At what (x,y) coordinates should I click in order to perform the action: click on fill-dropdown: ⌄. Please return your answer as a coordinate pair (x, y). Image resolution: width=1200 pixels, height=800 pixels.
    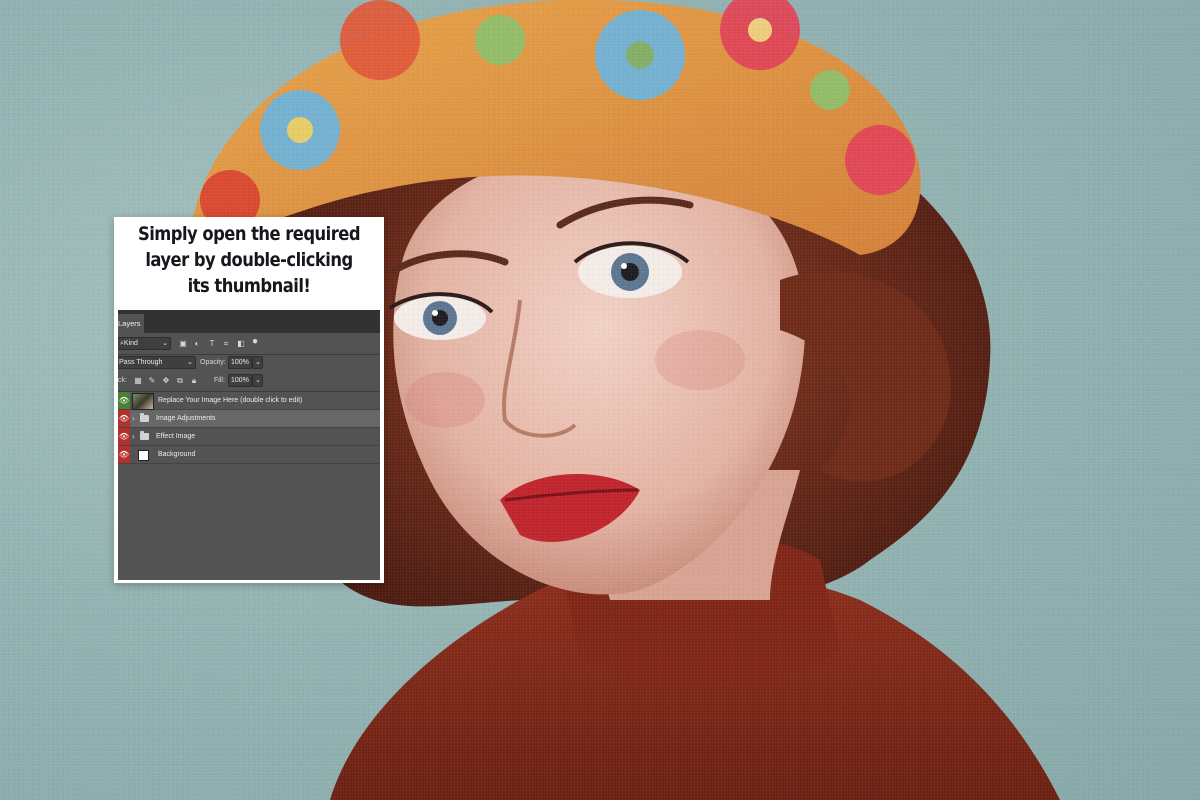
    Looking at the image, I should click on (257, 380).